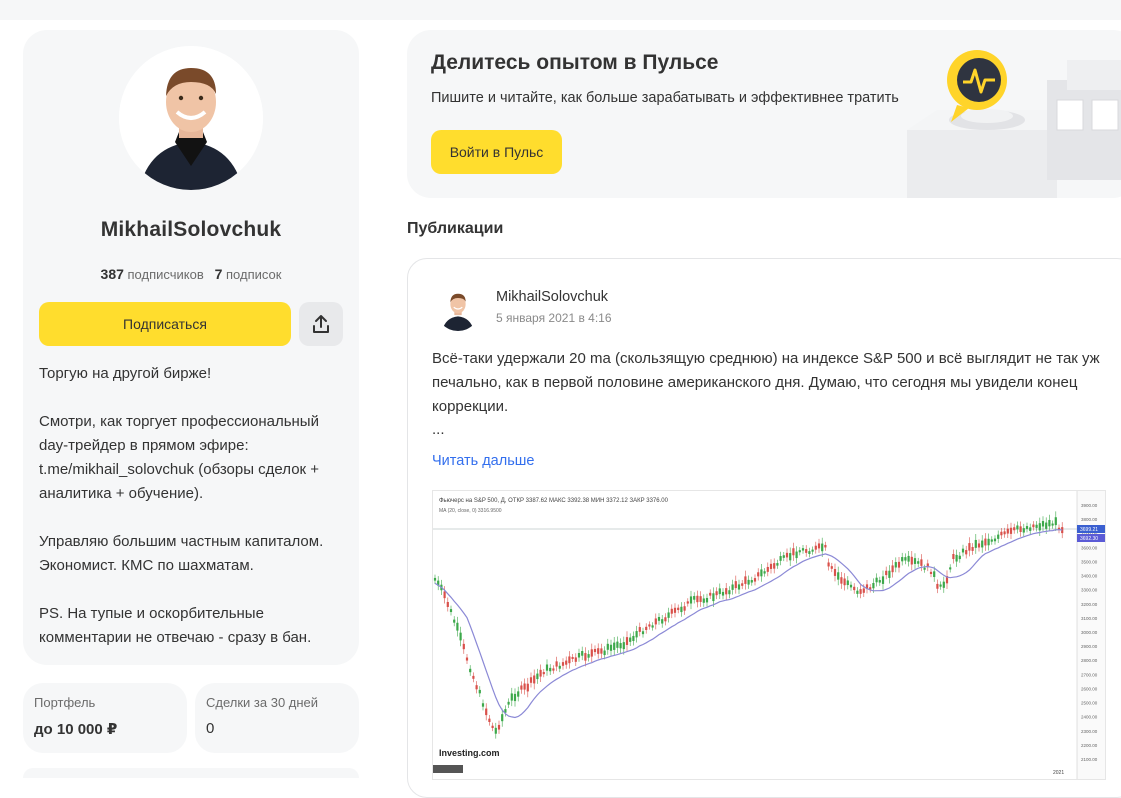 The height and width of the screenshot is (798, 1121). Describe the element at coordinates (1014, 124) in the screenshot. I see `pulse-illustration` at that location.